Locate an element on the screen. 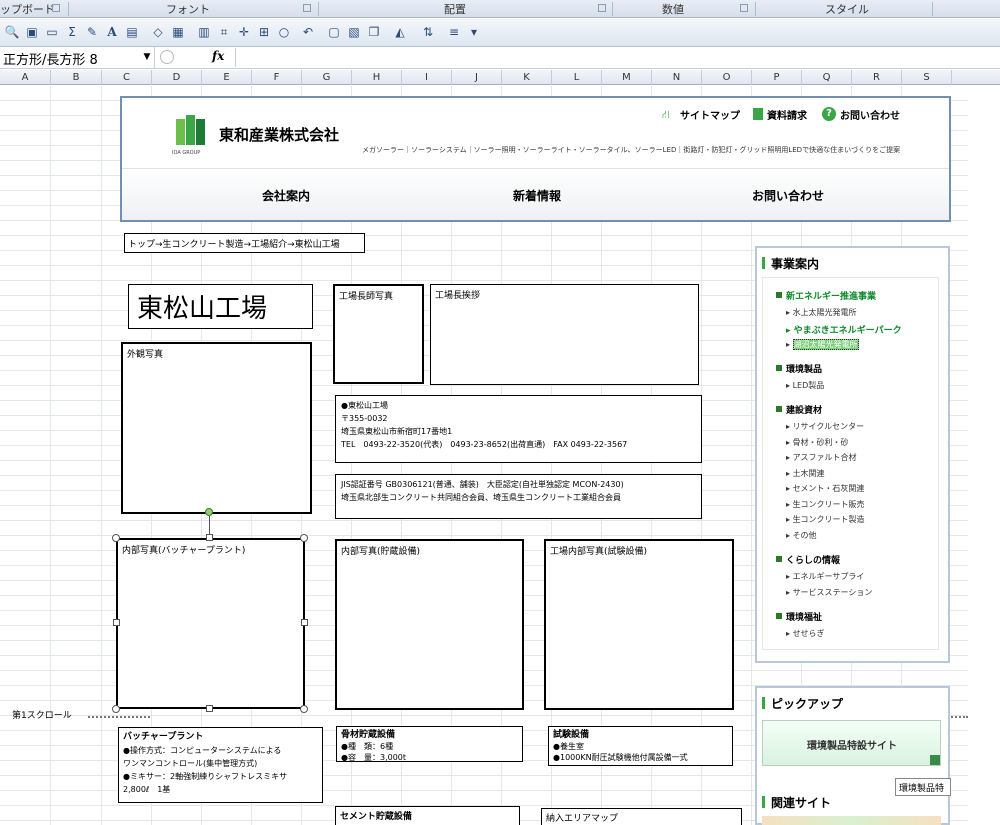 This screenshot has height=825, width=1000. table-icon: ▧ is located at coordinates (354, 32).